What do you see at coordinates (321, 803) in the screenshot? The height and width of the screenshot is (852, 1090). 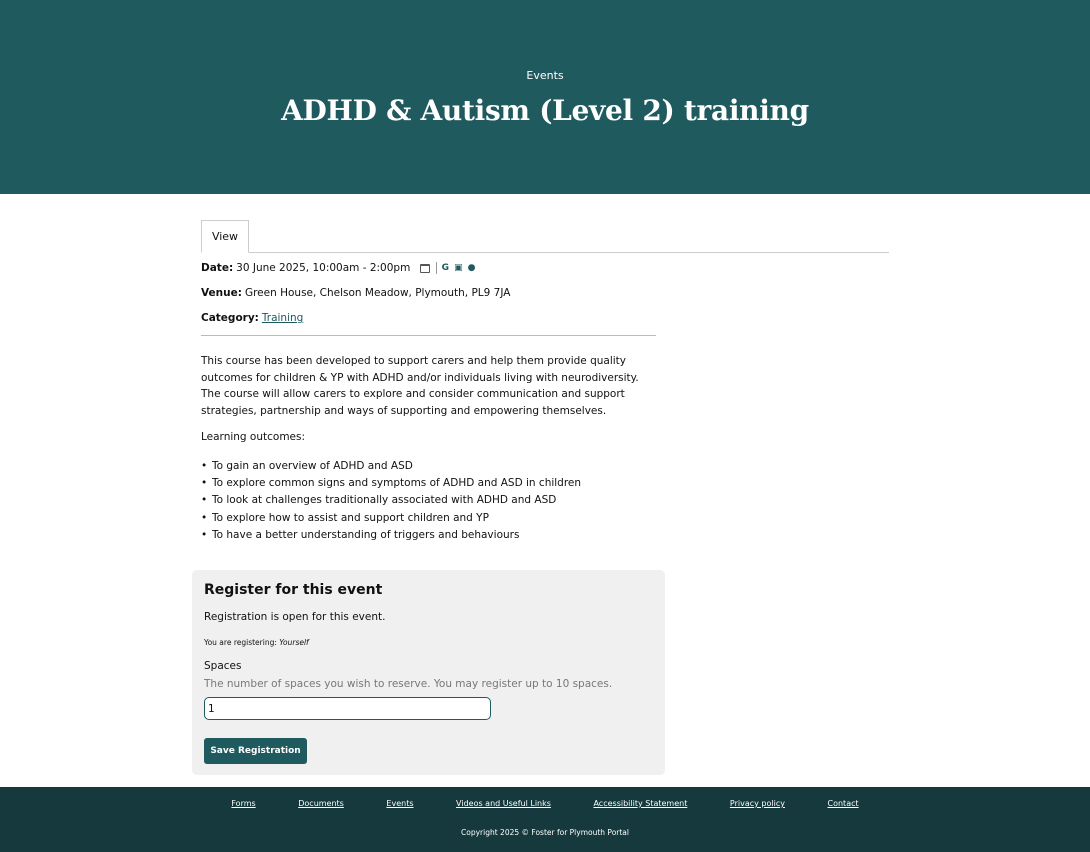 I see `footer-link-documents: Documents` at bounding box center [321, 803].